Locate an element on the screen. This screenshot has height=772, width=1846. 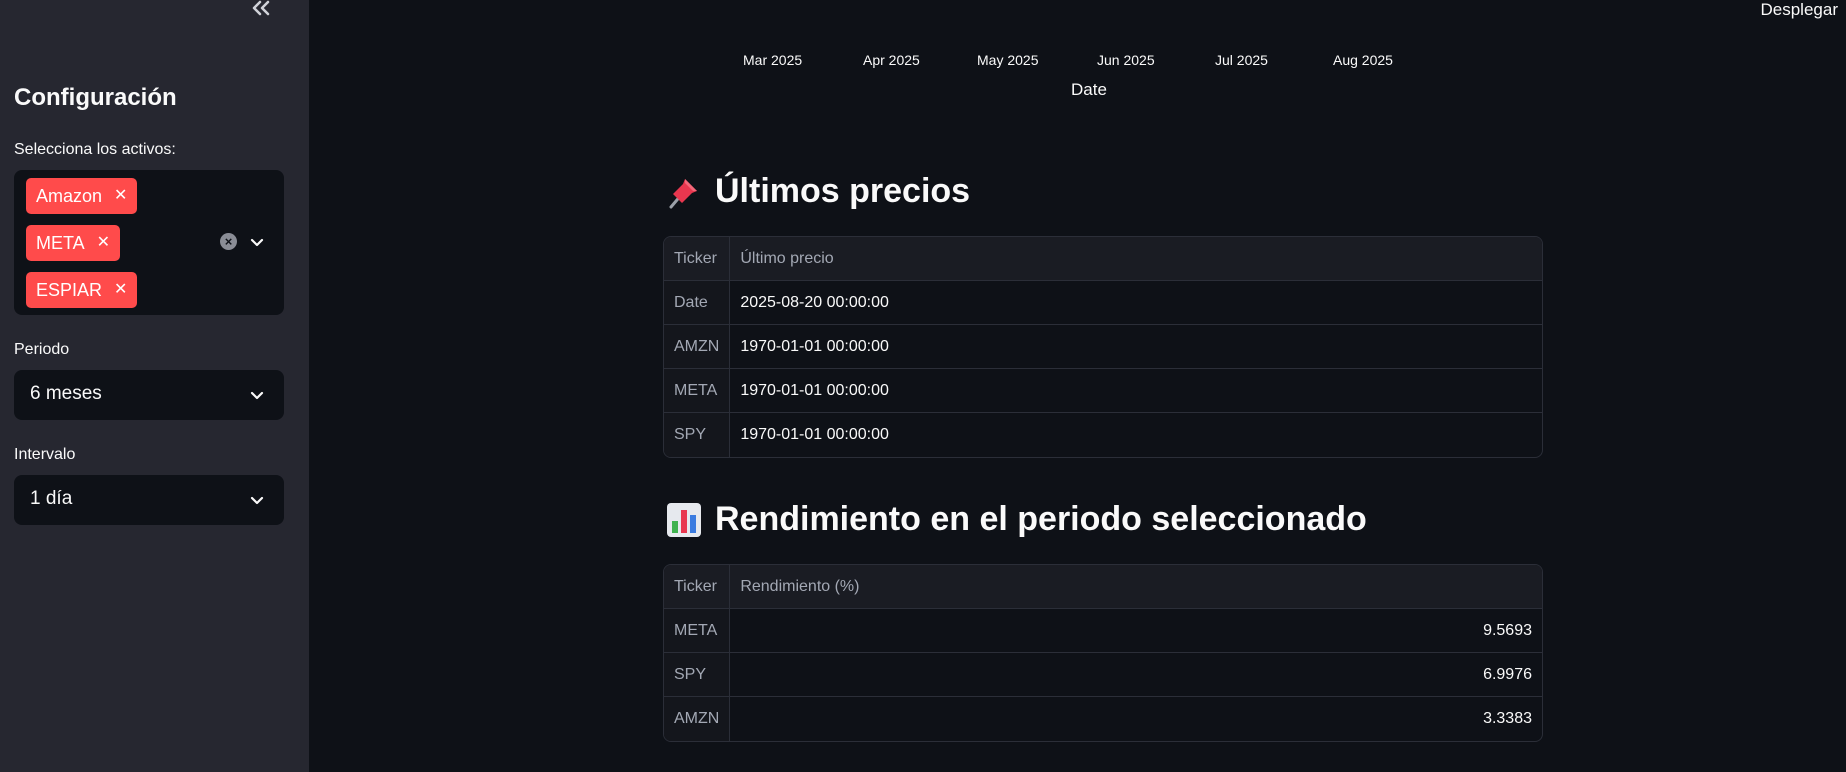
table-row: AMZN 1970-01-01 00:00:00 is located at coordinates (1103, 347).